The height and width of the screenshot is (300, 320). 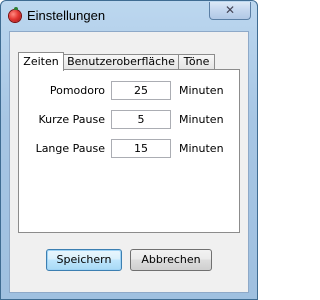 What do you see at coordinates (201, 90) in the screenshot?
I see `pomodoro-unit: Minuten` at bounding box center [201, 90].